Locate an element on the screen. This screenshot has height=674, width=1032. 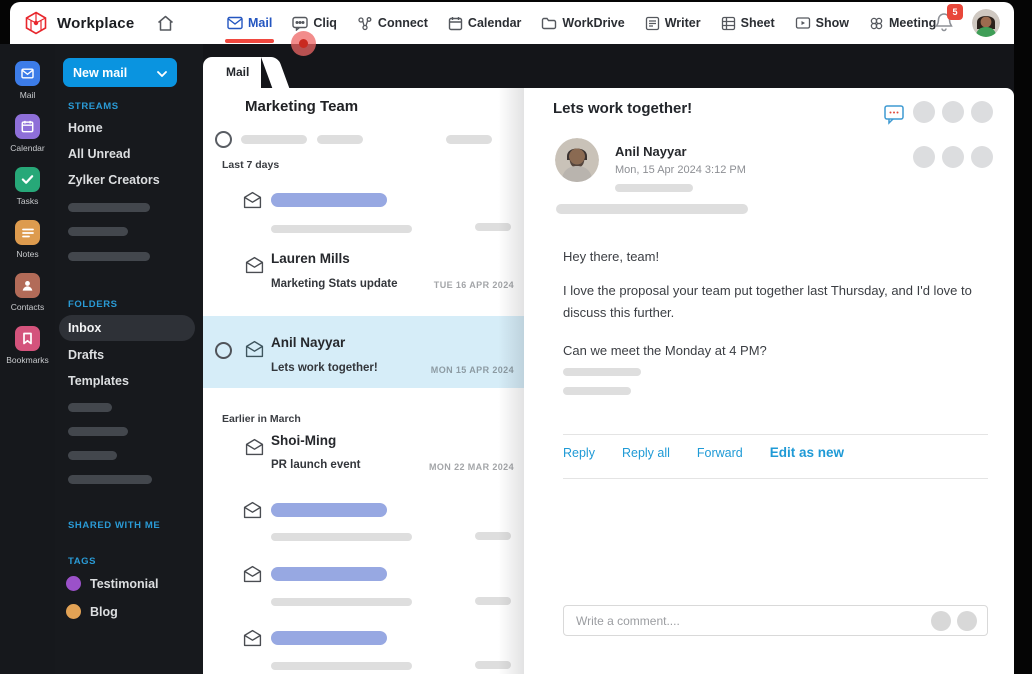
nav-item-connect: Connect is located at coordinates (392, 23).